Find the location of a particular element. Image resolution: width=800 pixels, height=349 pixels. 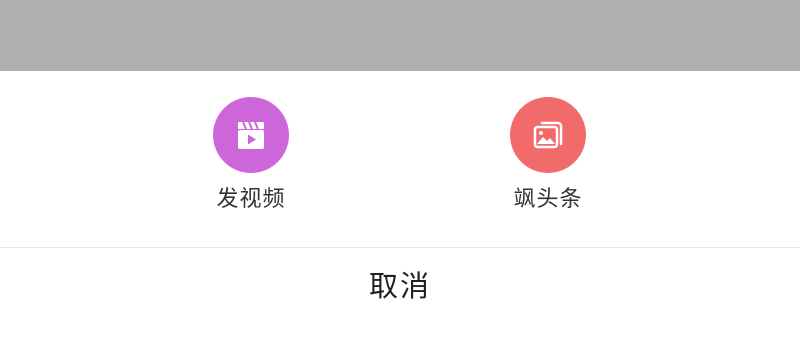

post-video-button: 发视频 is located at coordinates (251, 157).